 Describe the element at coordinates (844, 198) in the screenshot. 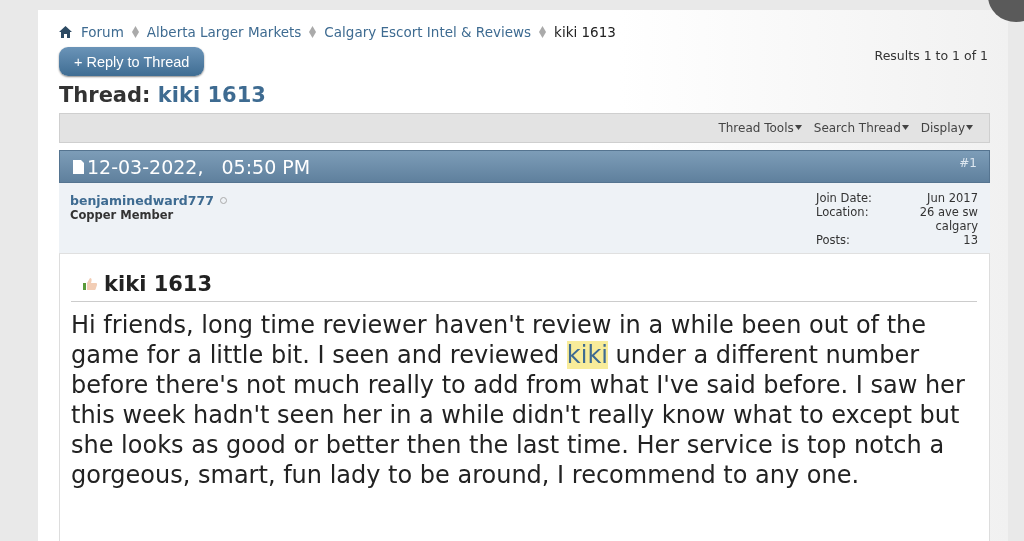

I see `info-label: Join Date:` at that location.